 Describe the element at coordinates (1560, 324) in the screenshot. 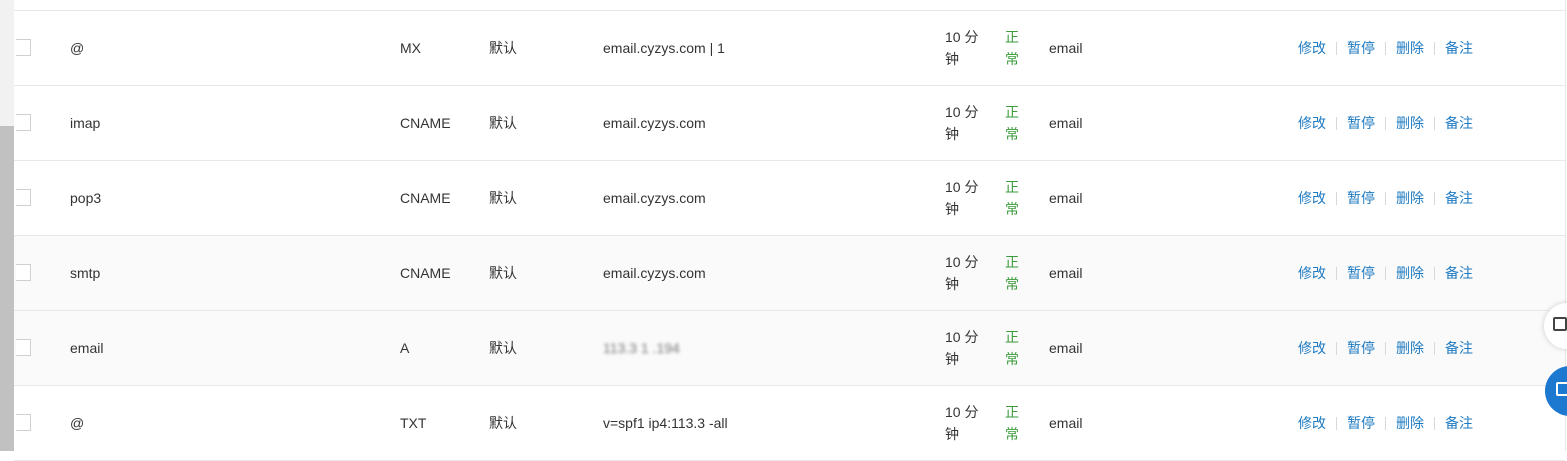

I see `feedback-icon` at that location.